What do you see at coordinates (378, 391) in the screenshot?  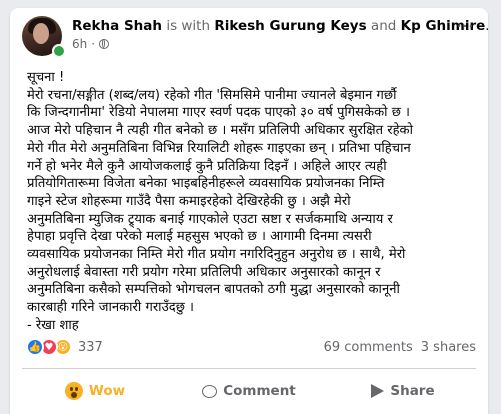 I see `share-icon` at bounding box center [378, 391].